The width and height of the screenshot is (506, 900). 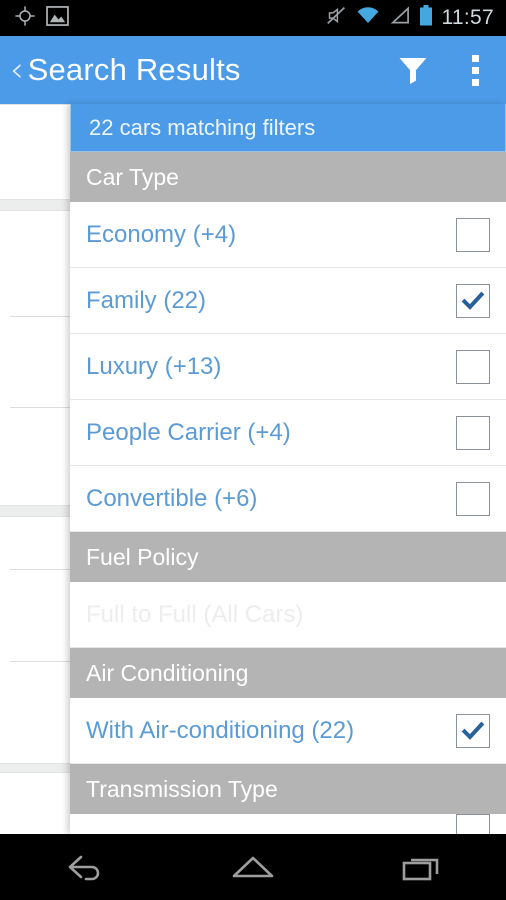 I want to click on filter-option-row: Luxury (+13), so click(x=288, y=367).